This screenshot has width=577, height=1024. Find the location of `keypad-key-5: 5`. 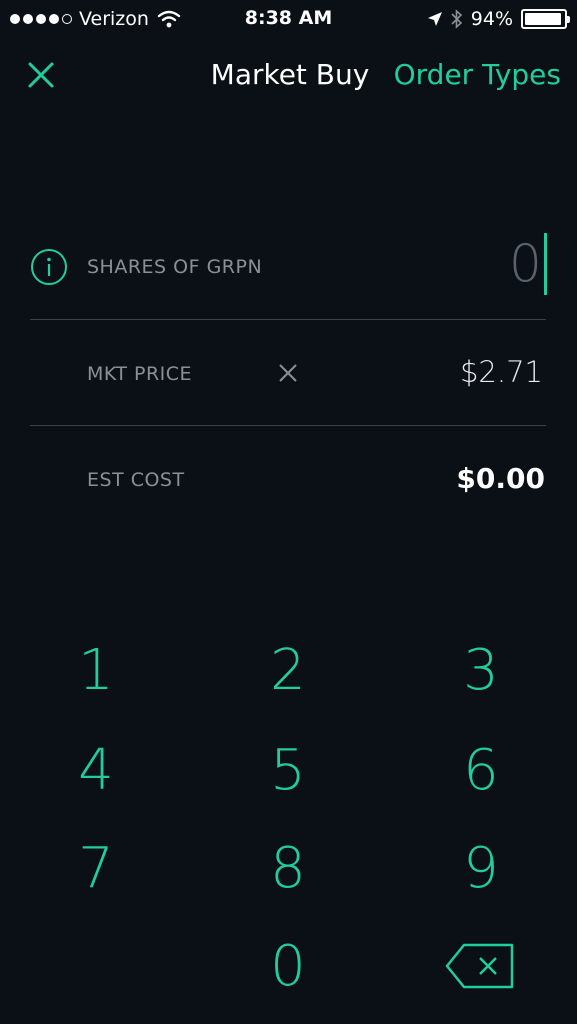

keypad-key-5: 5 is located at coordinates (288, 770).